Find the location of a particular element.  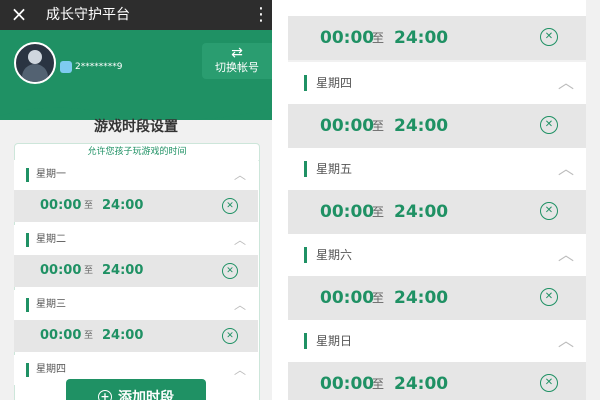

more-menu-icon: ⋮ is located at coordinates (261, 15).